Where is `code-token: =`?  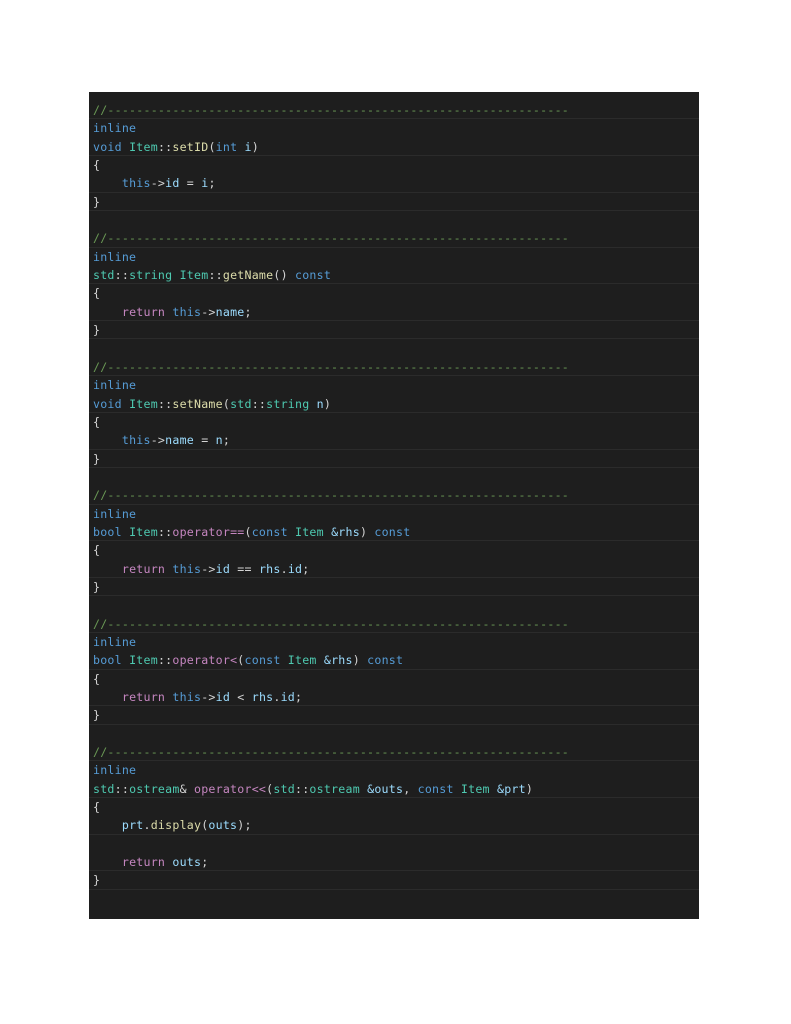
code-token: = is located at coordinates (205, 440).